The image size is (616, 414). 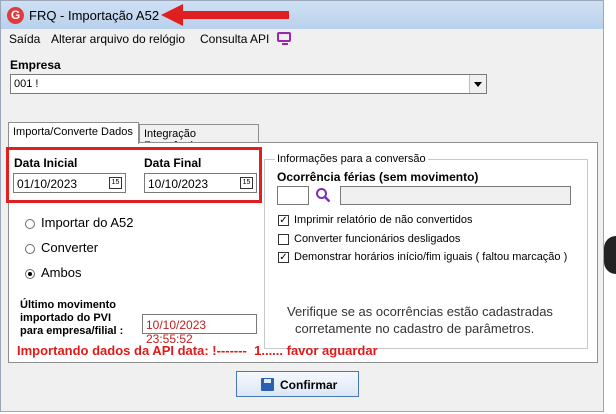 What do you see at coordinates (455, 195) in the screenshot?
I see `ocorrencia-desc-field` at bounding box center [455, 195].